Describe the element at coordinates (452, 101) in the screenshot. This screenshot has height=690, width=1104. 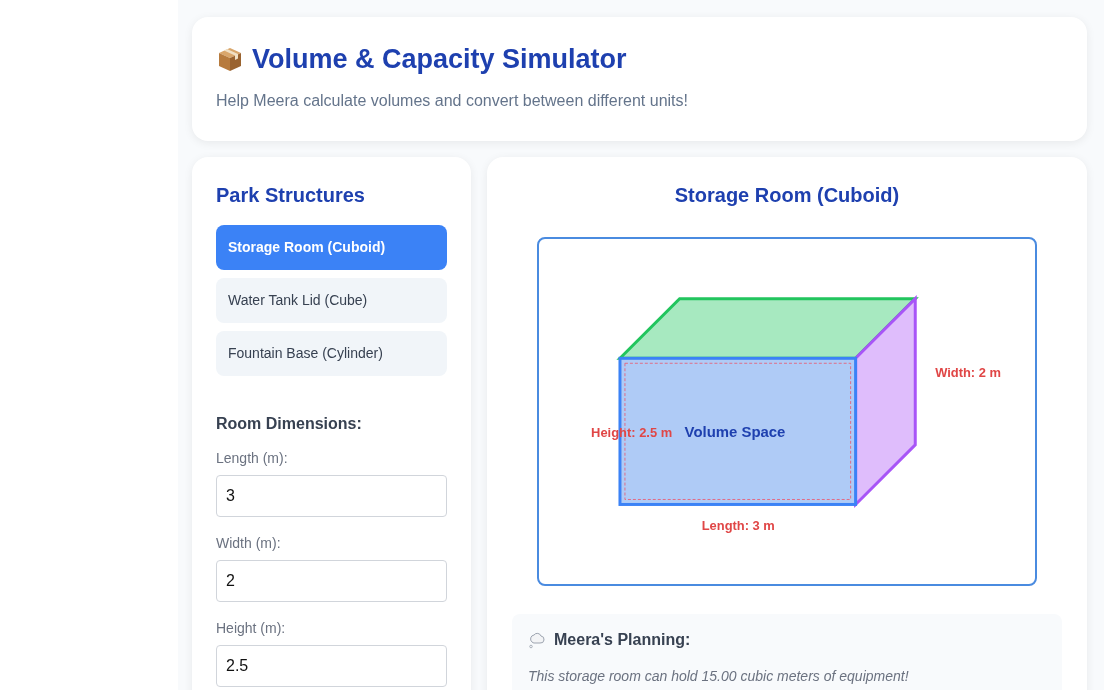
I see `app-subtitle: Help Meera calculate volumes and convert between different units!` at that location.